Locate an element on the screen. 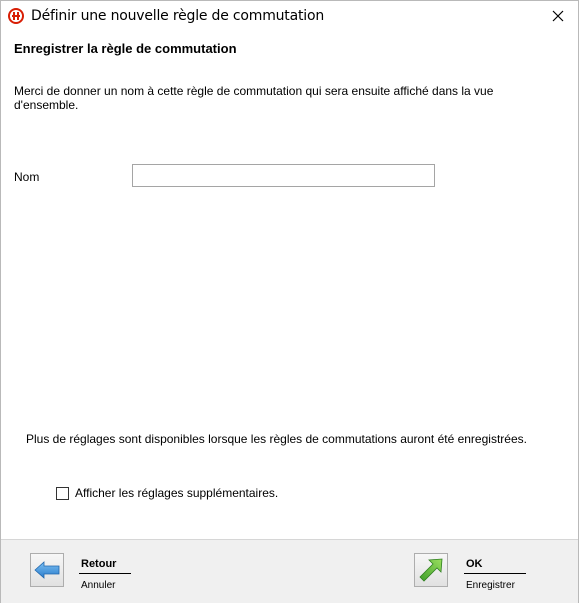 Image resolution: width=579 pixels, height=603 pixels. arrow-up-right-icon is located at coordinates (431, 570).